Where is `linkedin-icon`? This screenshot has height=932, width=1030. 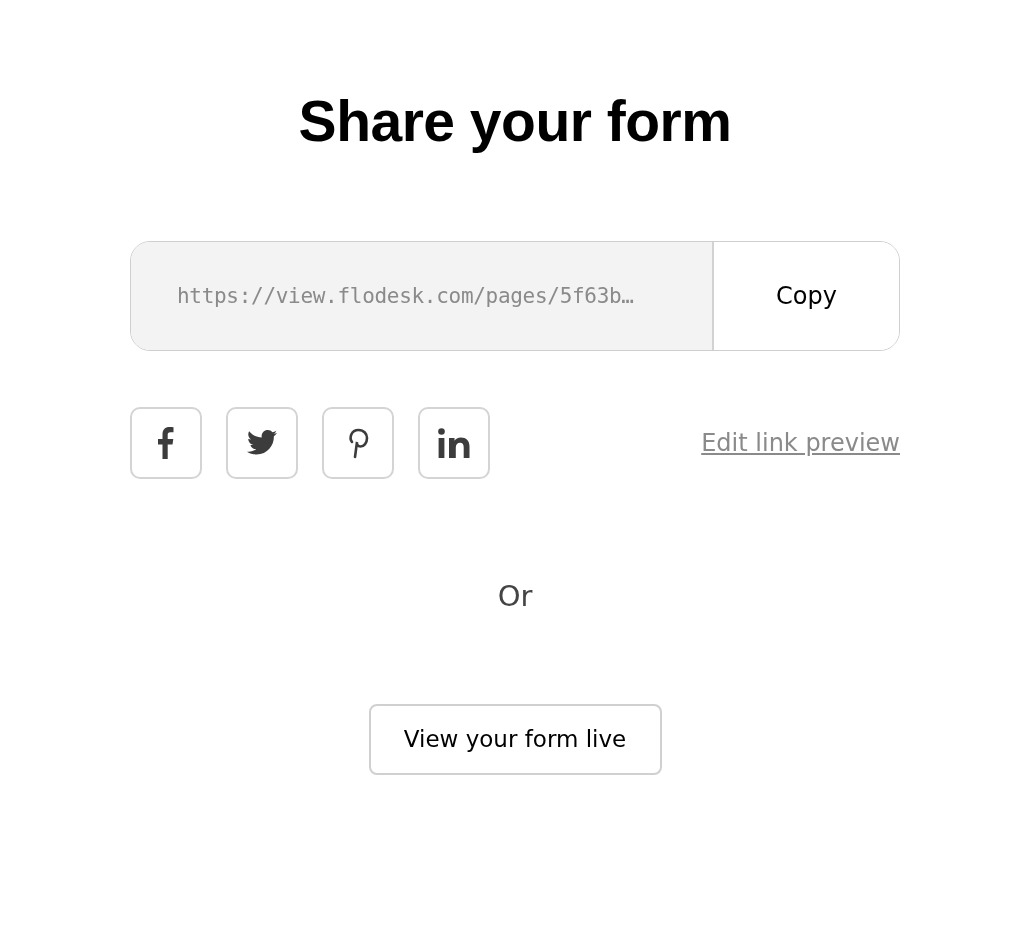
linkedin-icon is located at coordinates (454, 442).